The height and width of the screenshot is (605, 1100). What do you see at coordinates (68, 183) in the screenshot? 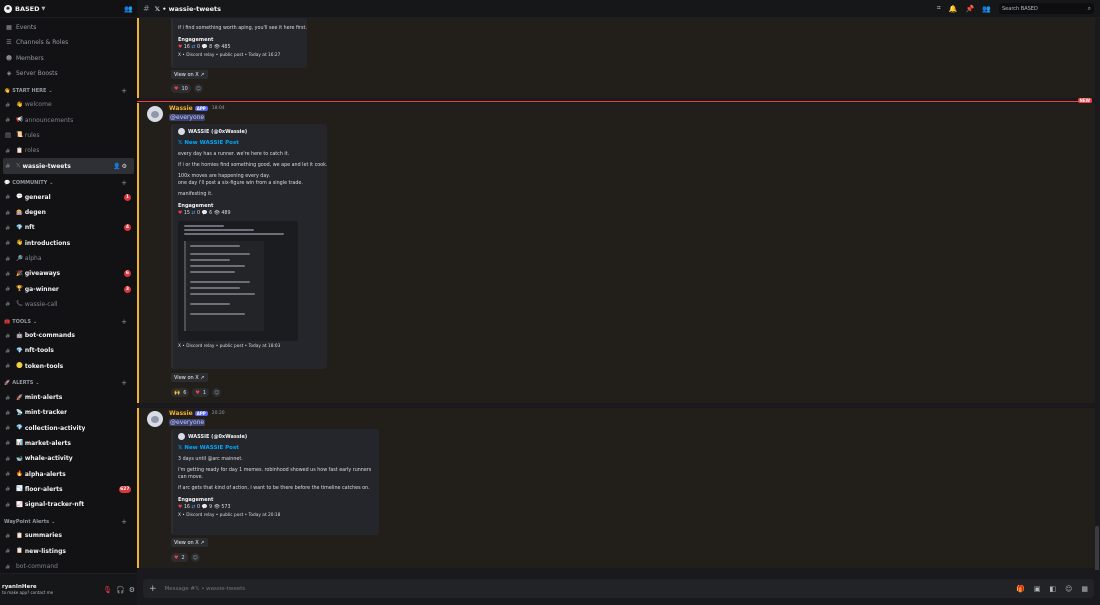
I see `category-community: 💬 COMMUNITY ⌄ +` at bounding box center [68, 183].